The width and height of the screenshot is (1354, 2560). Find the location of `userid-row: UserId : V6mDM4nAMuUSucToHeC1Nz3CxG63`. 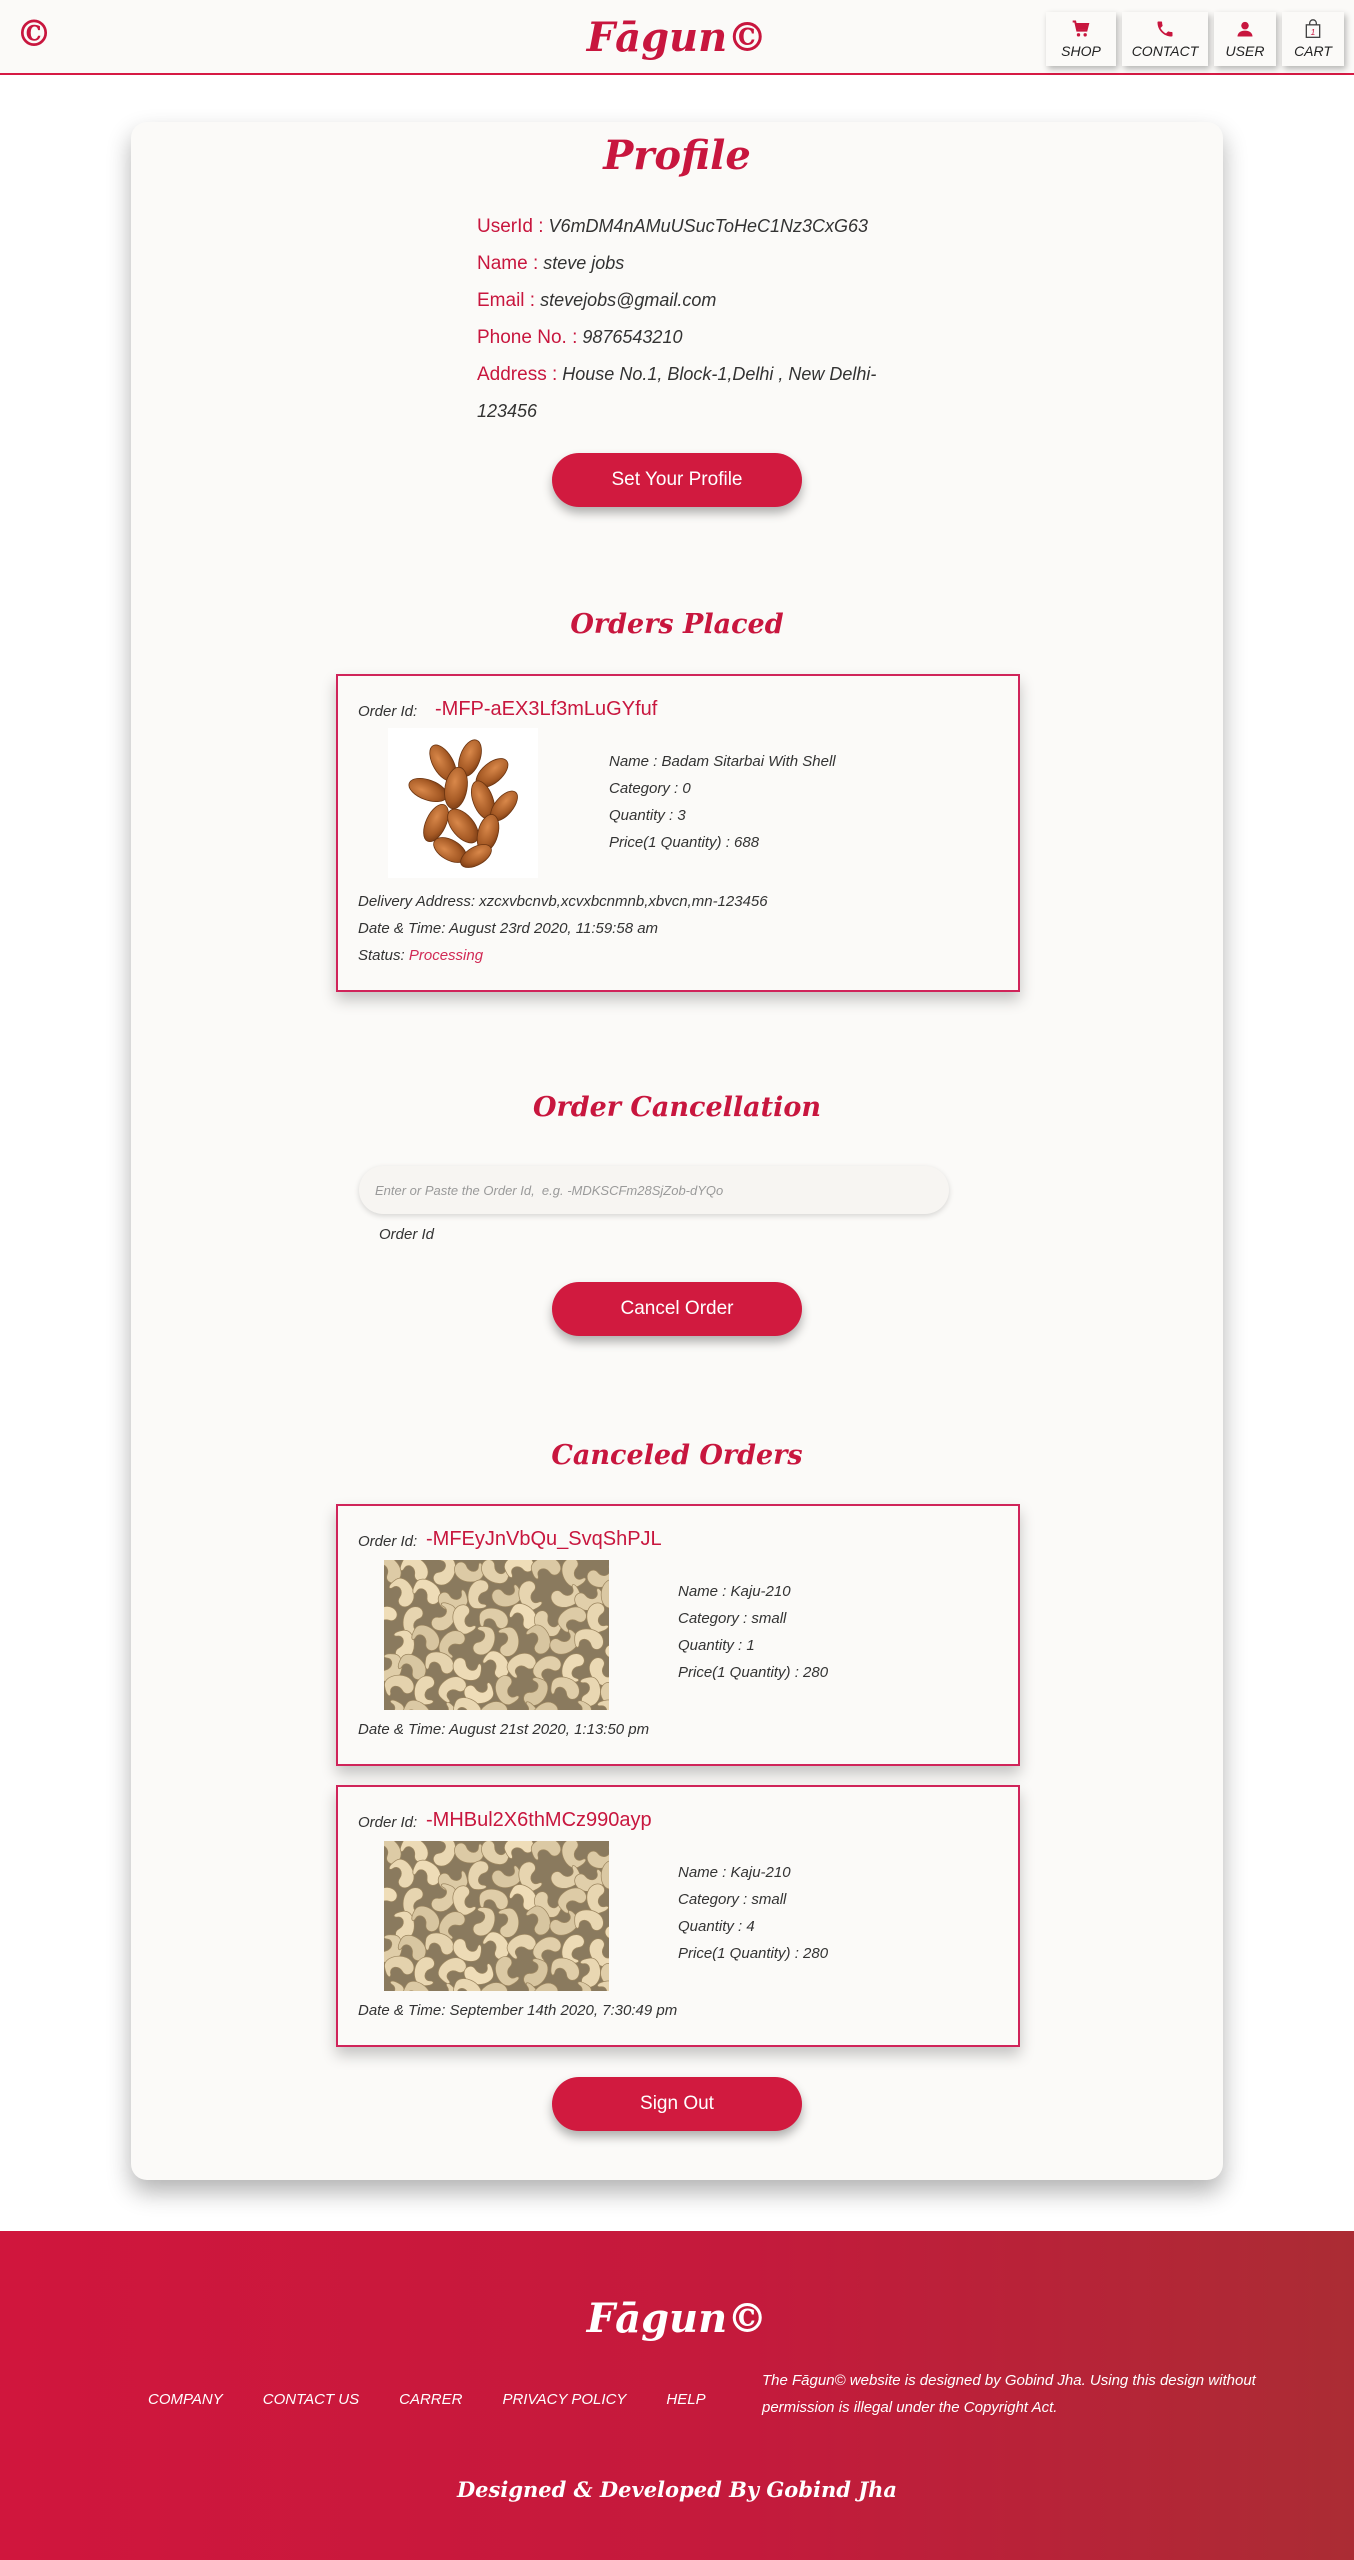

userid-row: UserId : V6mDM4nAMuUSucToHeC1Nz3CxG63 is located at coordinates (687, 226).